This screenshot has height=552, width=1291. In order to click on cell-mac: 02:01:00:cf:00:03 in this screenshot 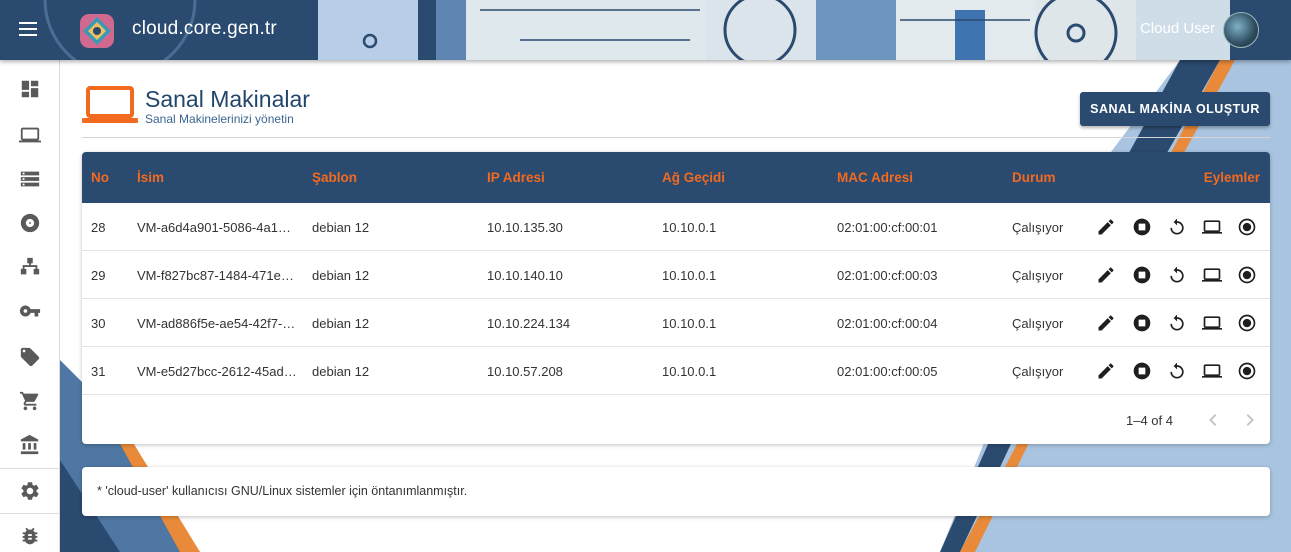, I will do `click(887, 275)`.